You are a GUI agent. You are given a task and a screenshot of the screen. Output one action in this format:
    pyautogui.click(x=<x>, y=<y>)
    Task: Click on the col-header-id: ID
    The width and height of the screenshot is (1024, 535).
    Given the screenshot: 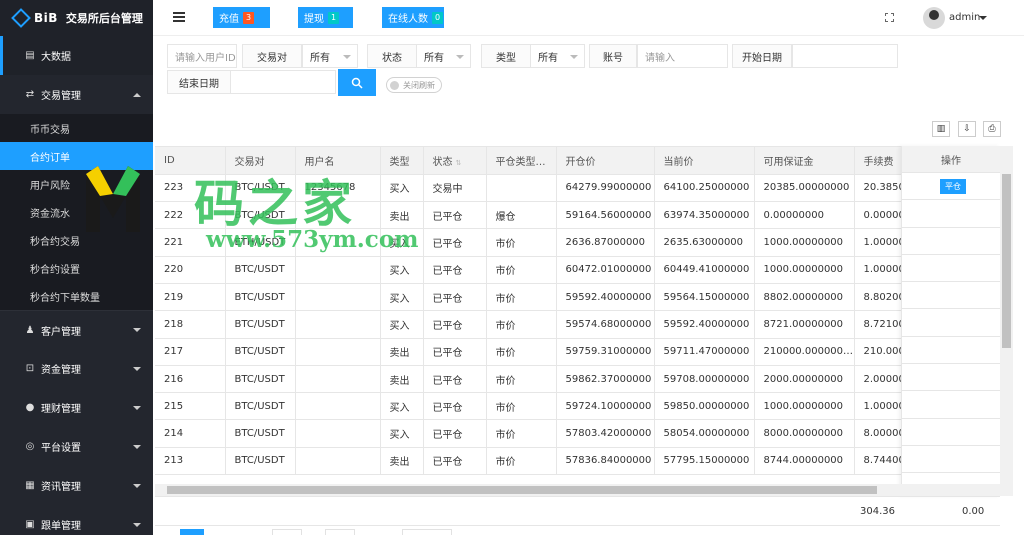 What is the action you would take?
    pyautogui.click(x=190, y=161)
    